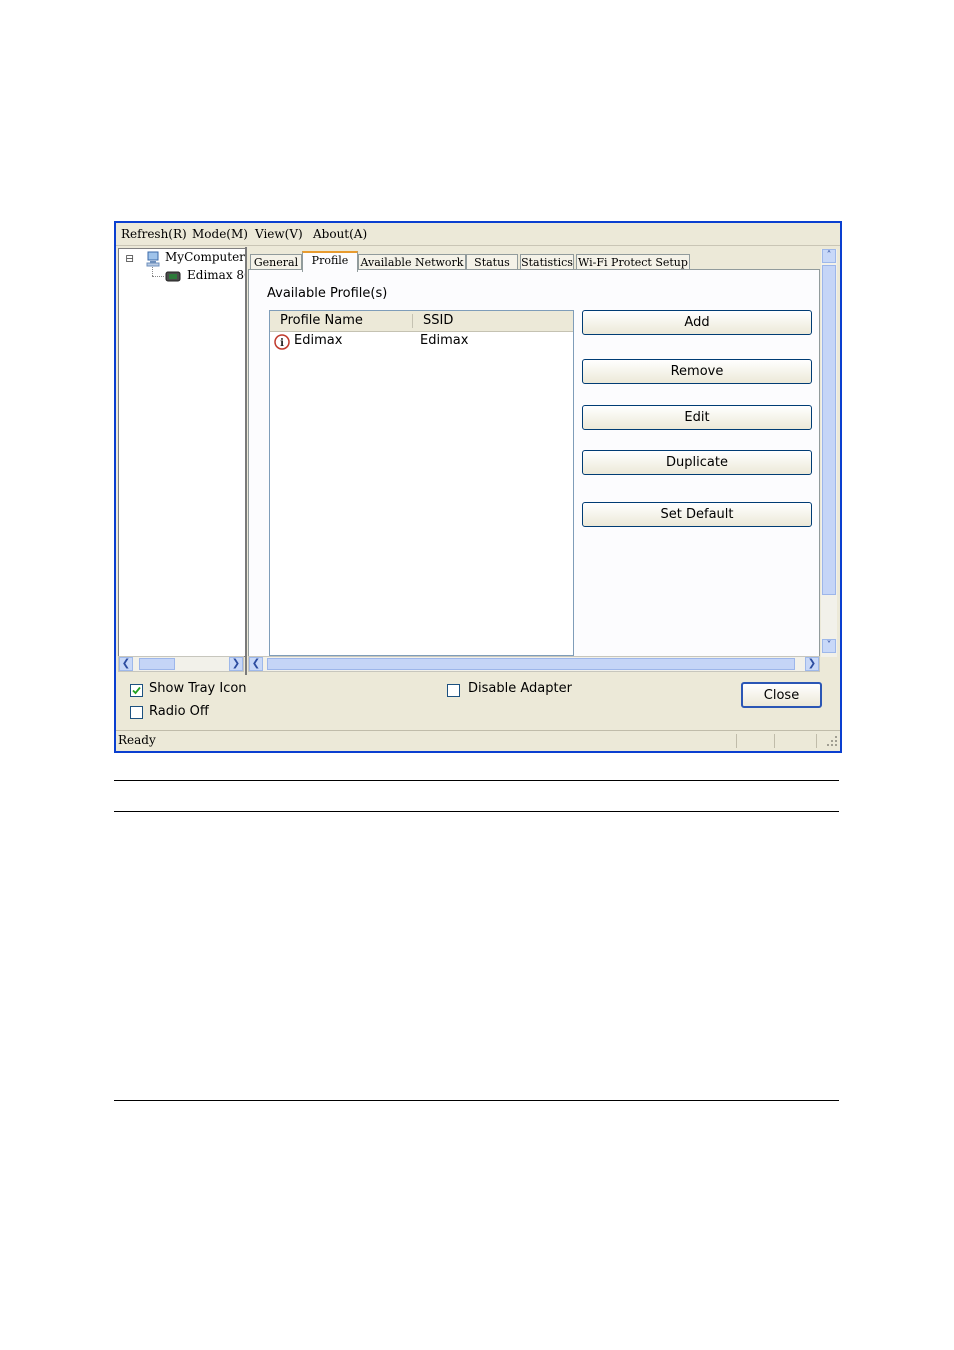 The image size is (954, 1350). Describe the element at coordinates (697, 322) in the screenshot. I see `add-button: Add` at that location.